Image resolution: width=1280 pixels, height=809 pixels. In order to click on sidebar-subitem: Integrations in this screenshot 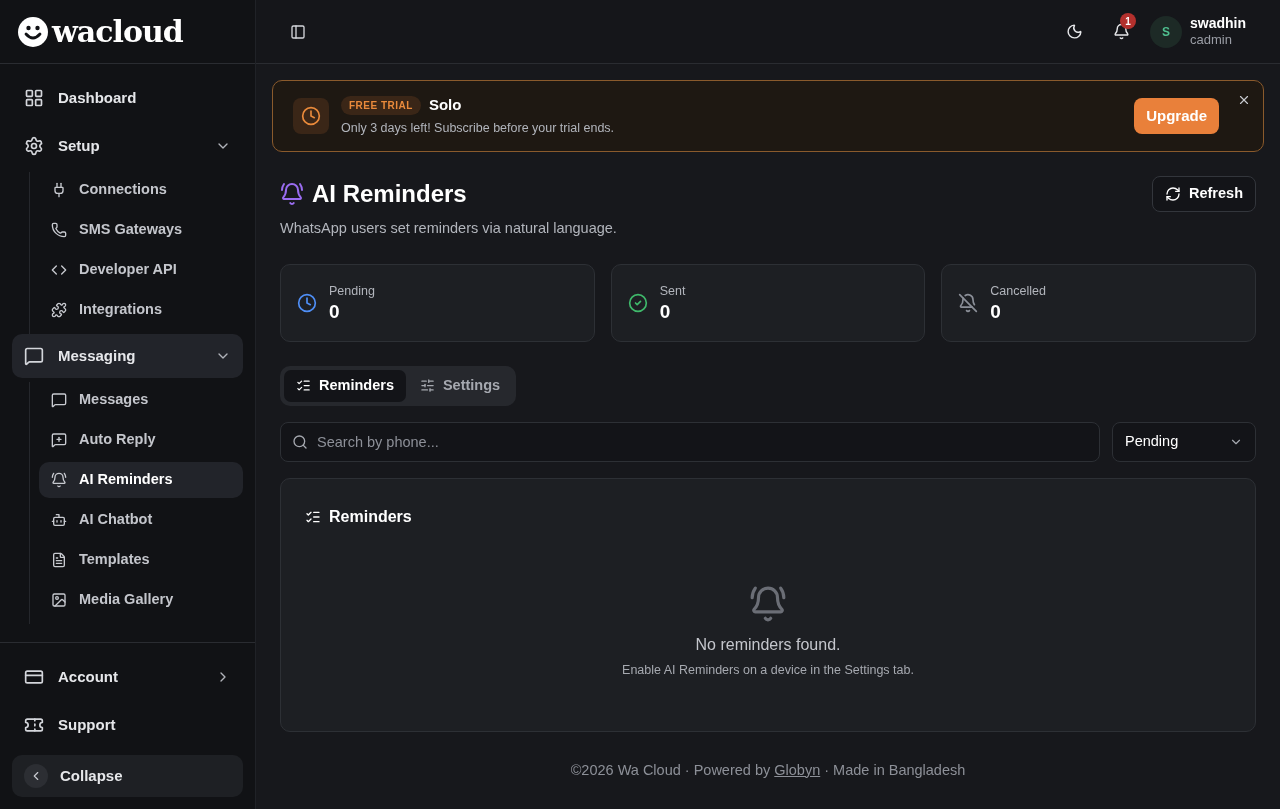, I will do `click(141, 310)`.